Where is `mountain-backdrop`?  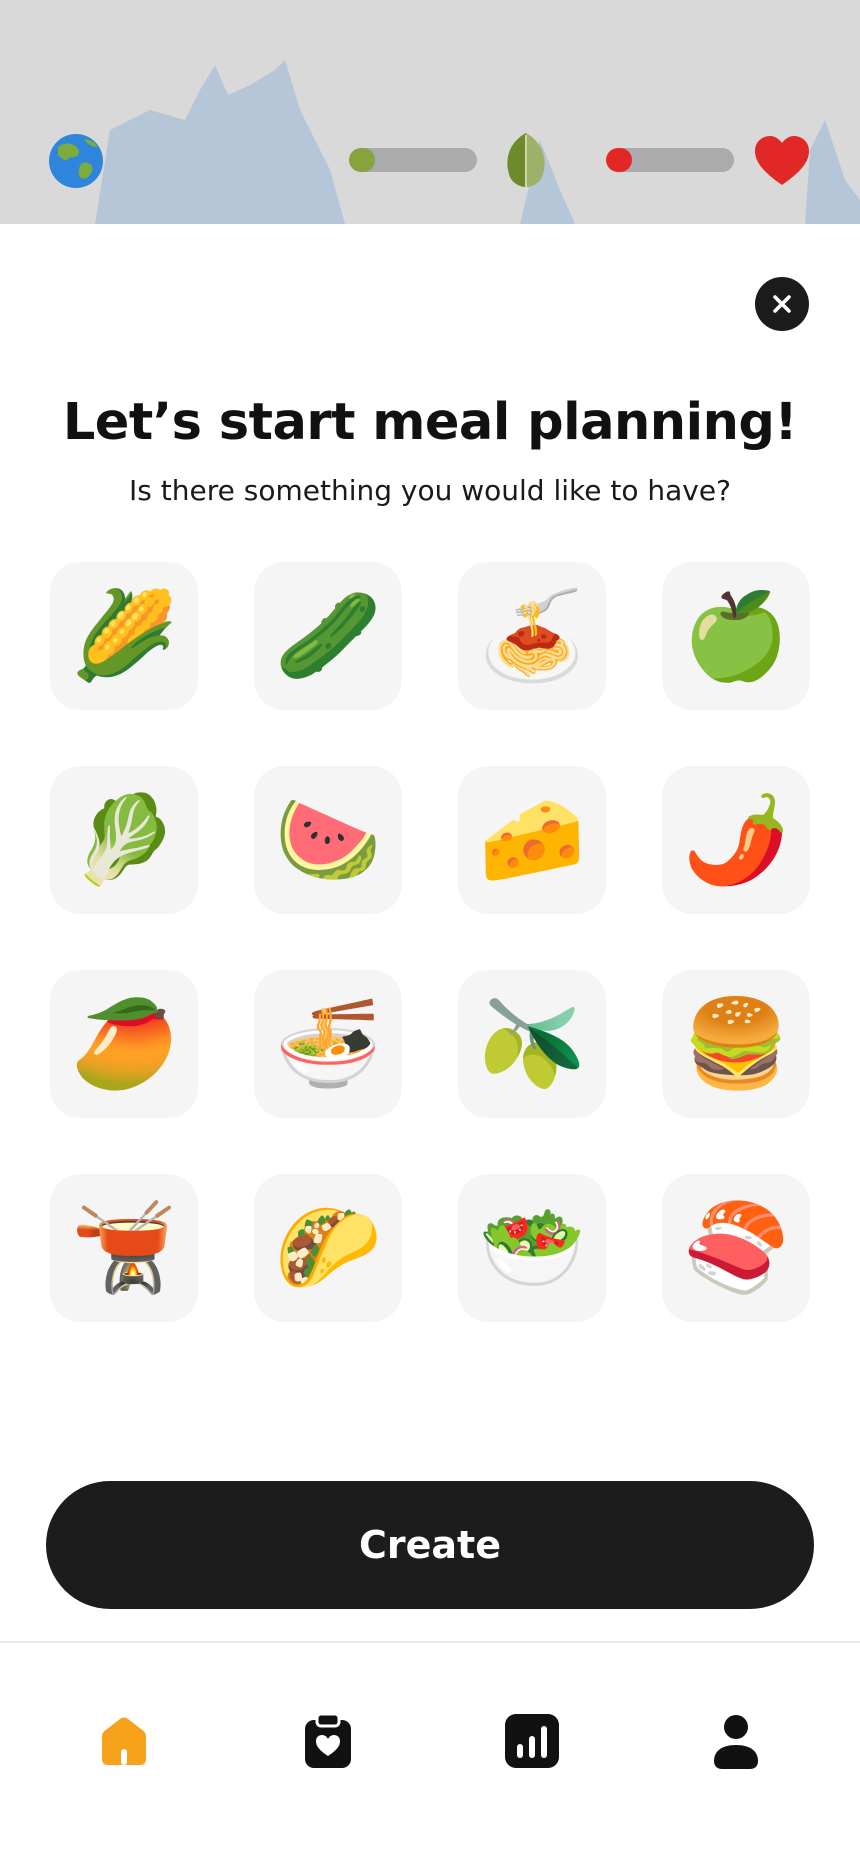 mountain-backdrop is located at coordinates (477, 142).